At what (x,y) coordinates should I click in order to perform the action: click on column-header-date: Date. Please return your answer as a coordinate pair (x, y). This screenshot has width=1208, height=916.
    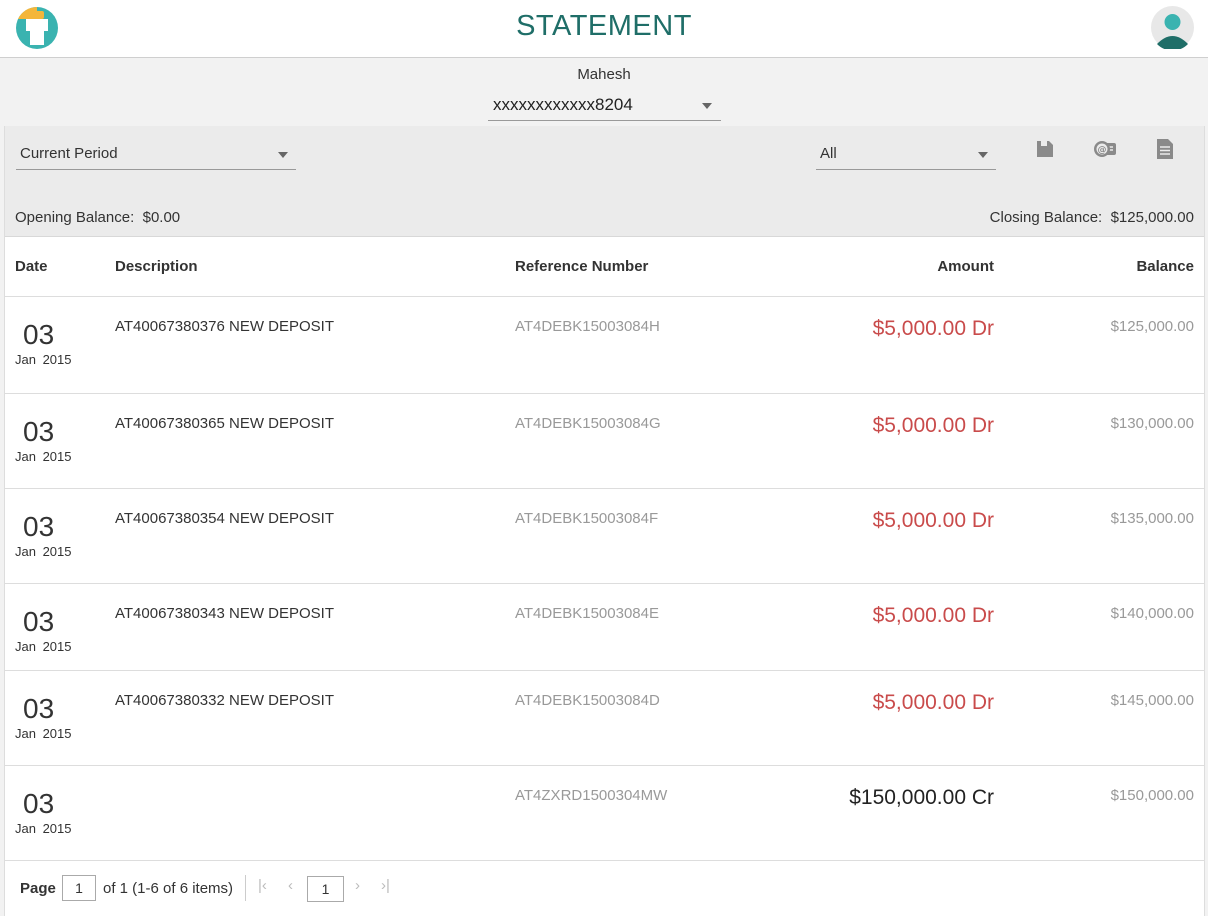
    Looking at the image, I should click on (31, 266).